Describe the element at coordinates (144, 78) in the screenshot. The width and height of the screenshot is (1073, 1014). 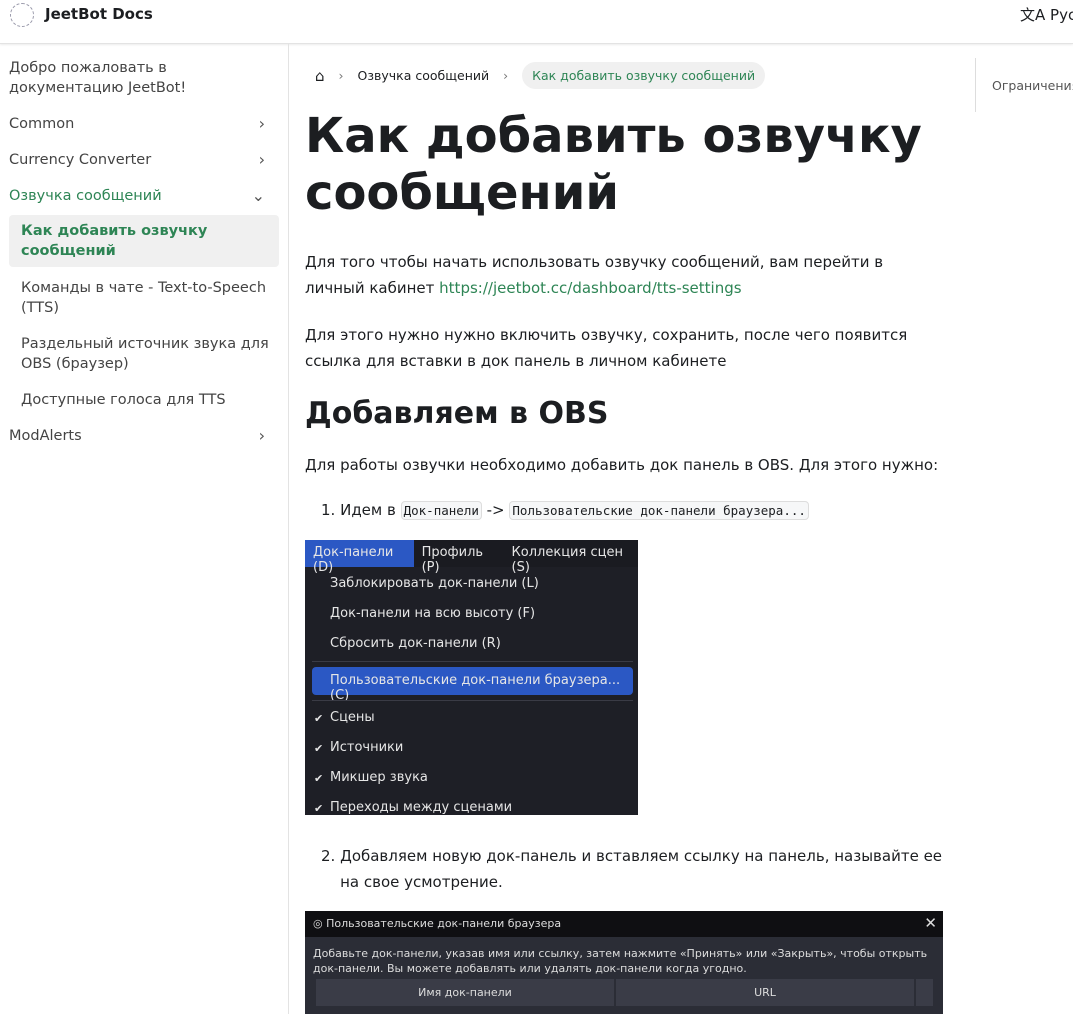
I see `sidebar-item-welcome: Добро пожаловать в документацию JeetBot!` at that location.